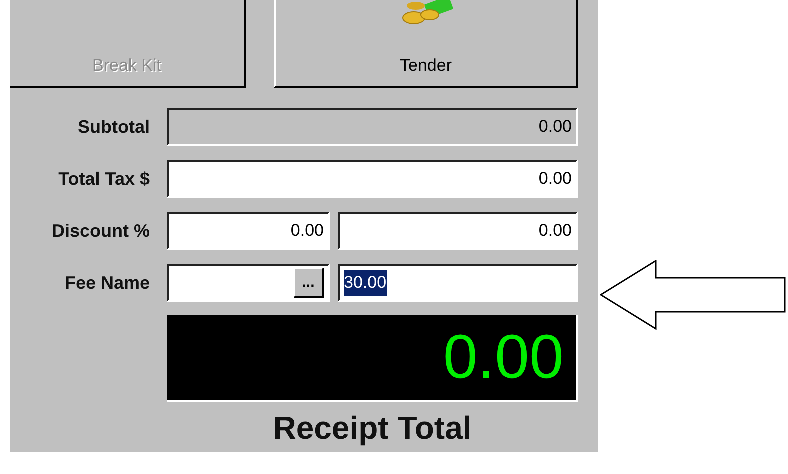 This screenshot has height=474, width=788. What do you see at coordinates (113, 127) in the screenshot?
I see `field-label: Subtotal` at bounding box center [113, 127].